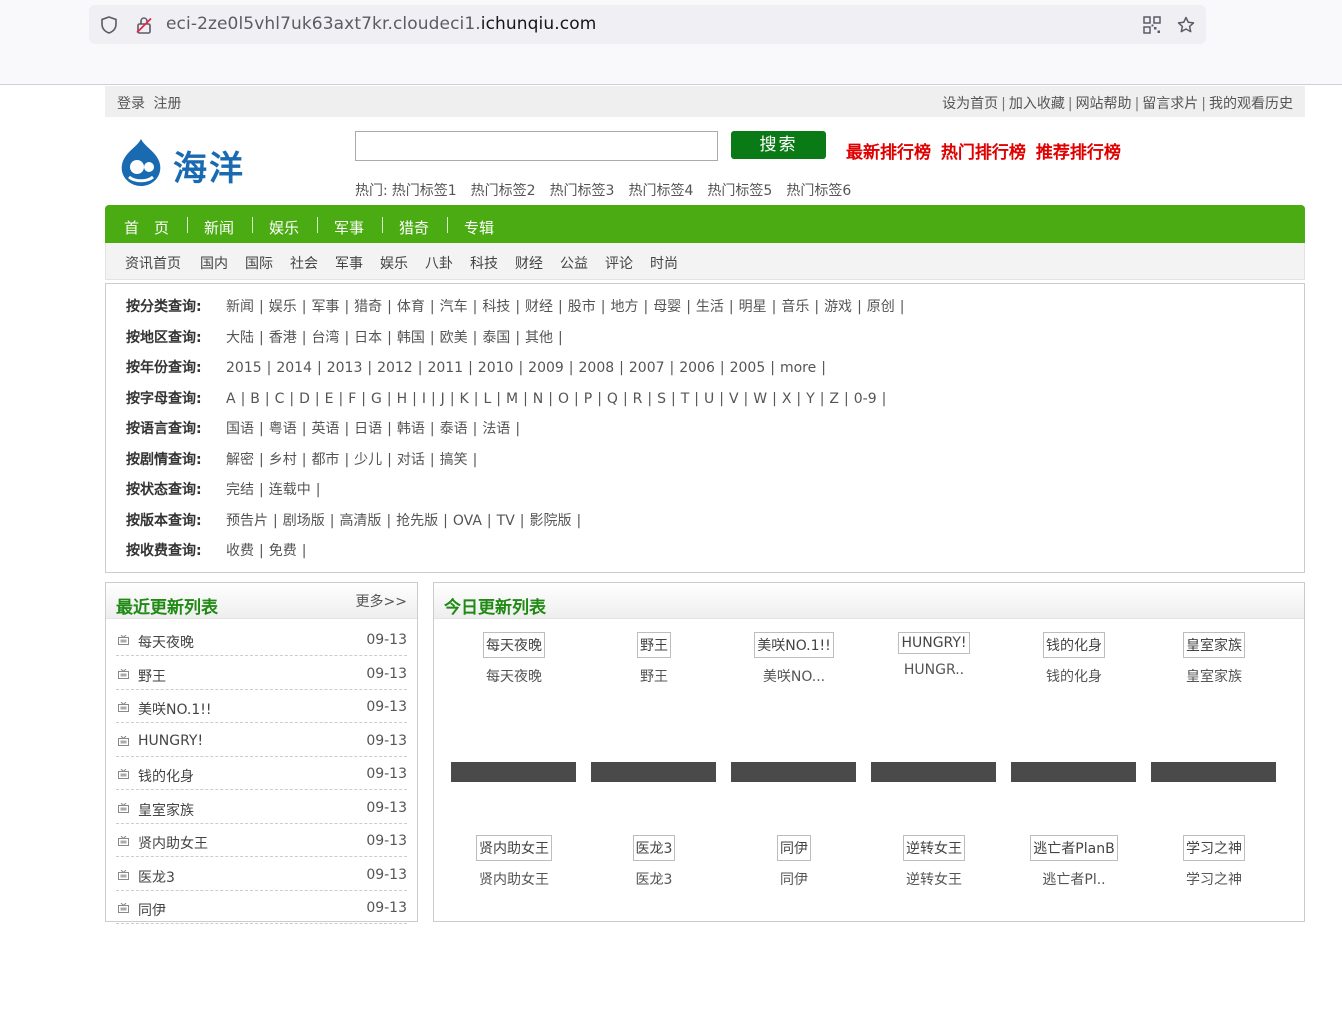 This screenshot has width=1342, height=1035. I want to click on filter-option: U, so click(709, 399).